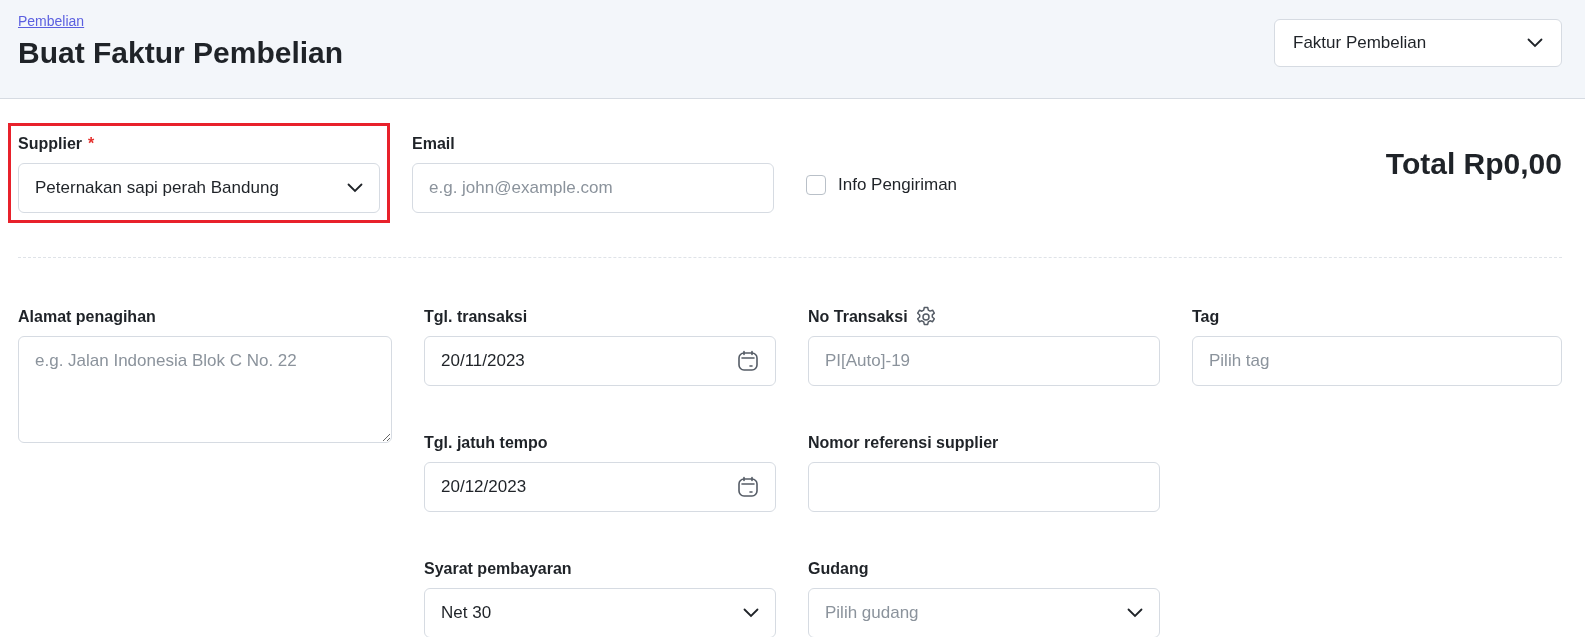  Describe the element at coordinates (50, 144) in the screenshot. I see `field-label: Supplier` at that location.